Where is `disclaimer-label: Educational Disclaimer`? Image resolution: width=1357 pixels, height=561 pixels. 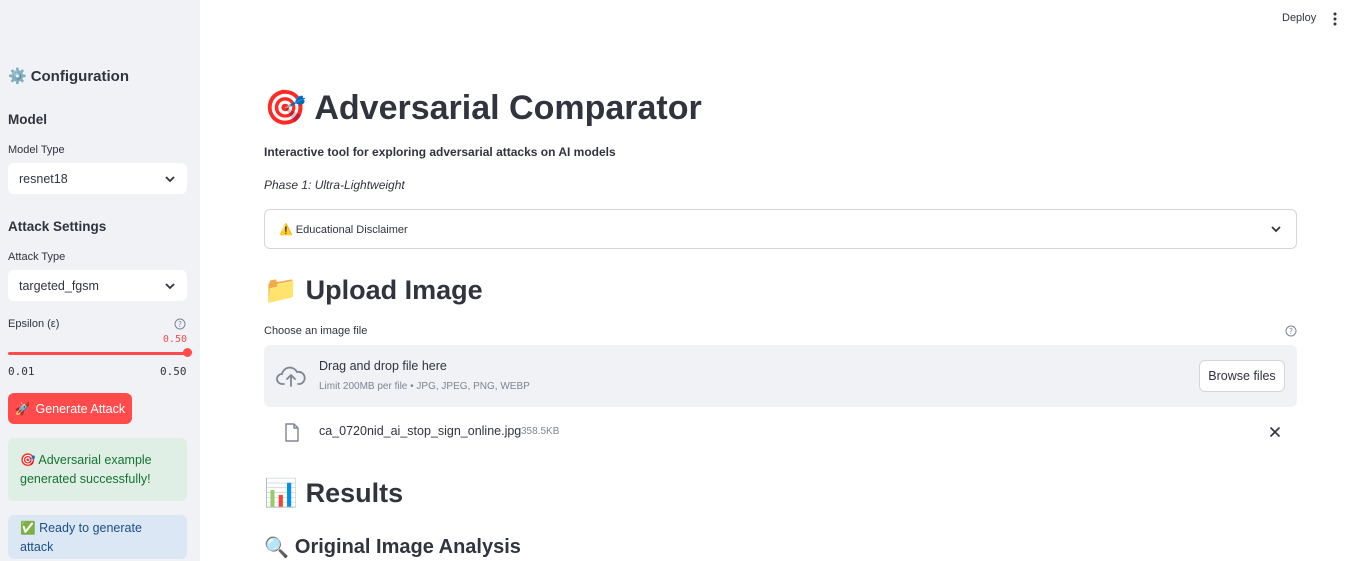
disclaimer-label: Educational Disclaimer is located at coordinates (351, 229).